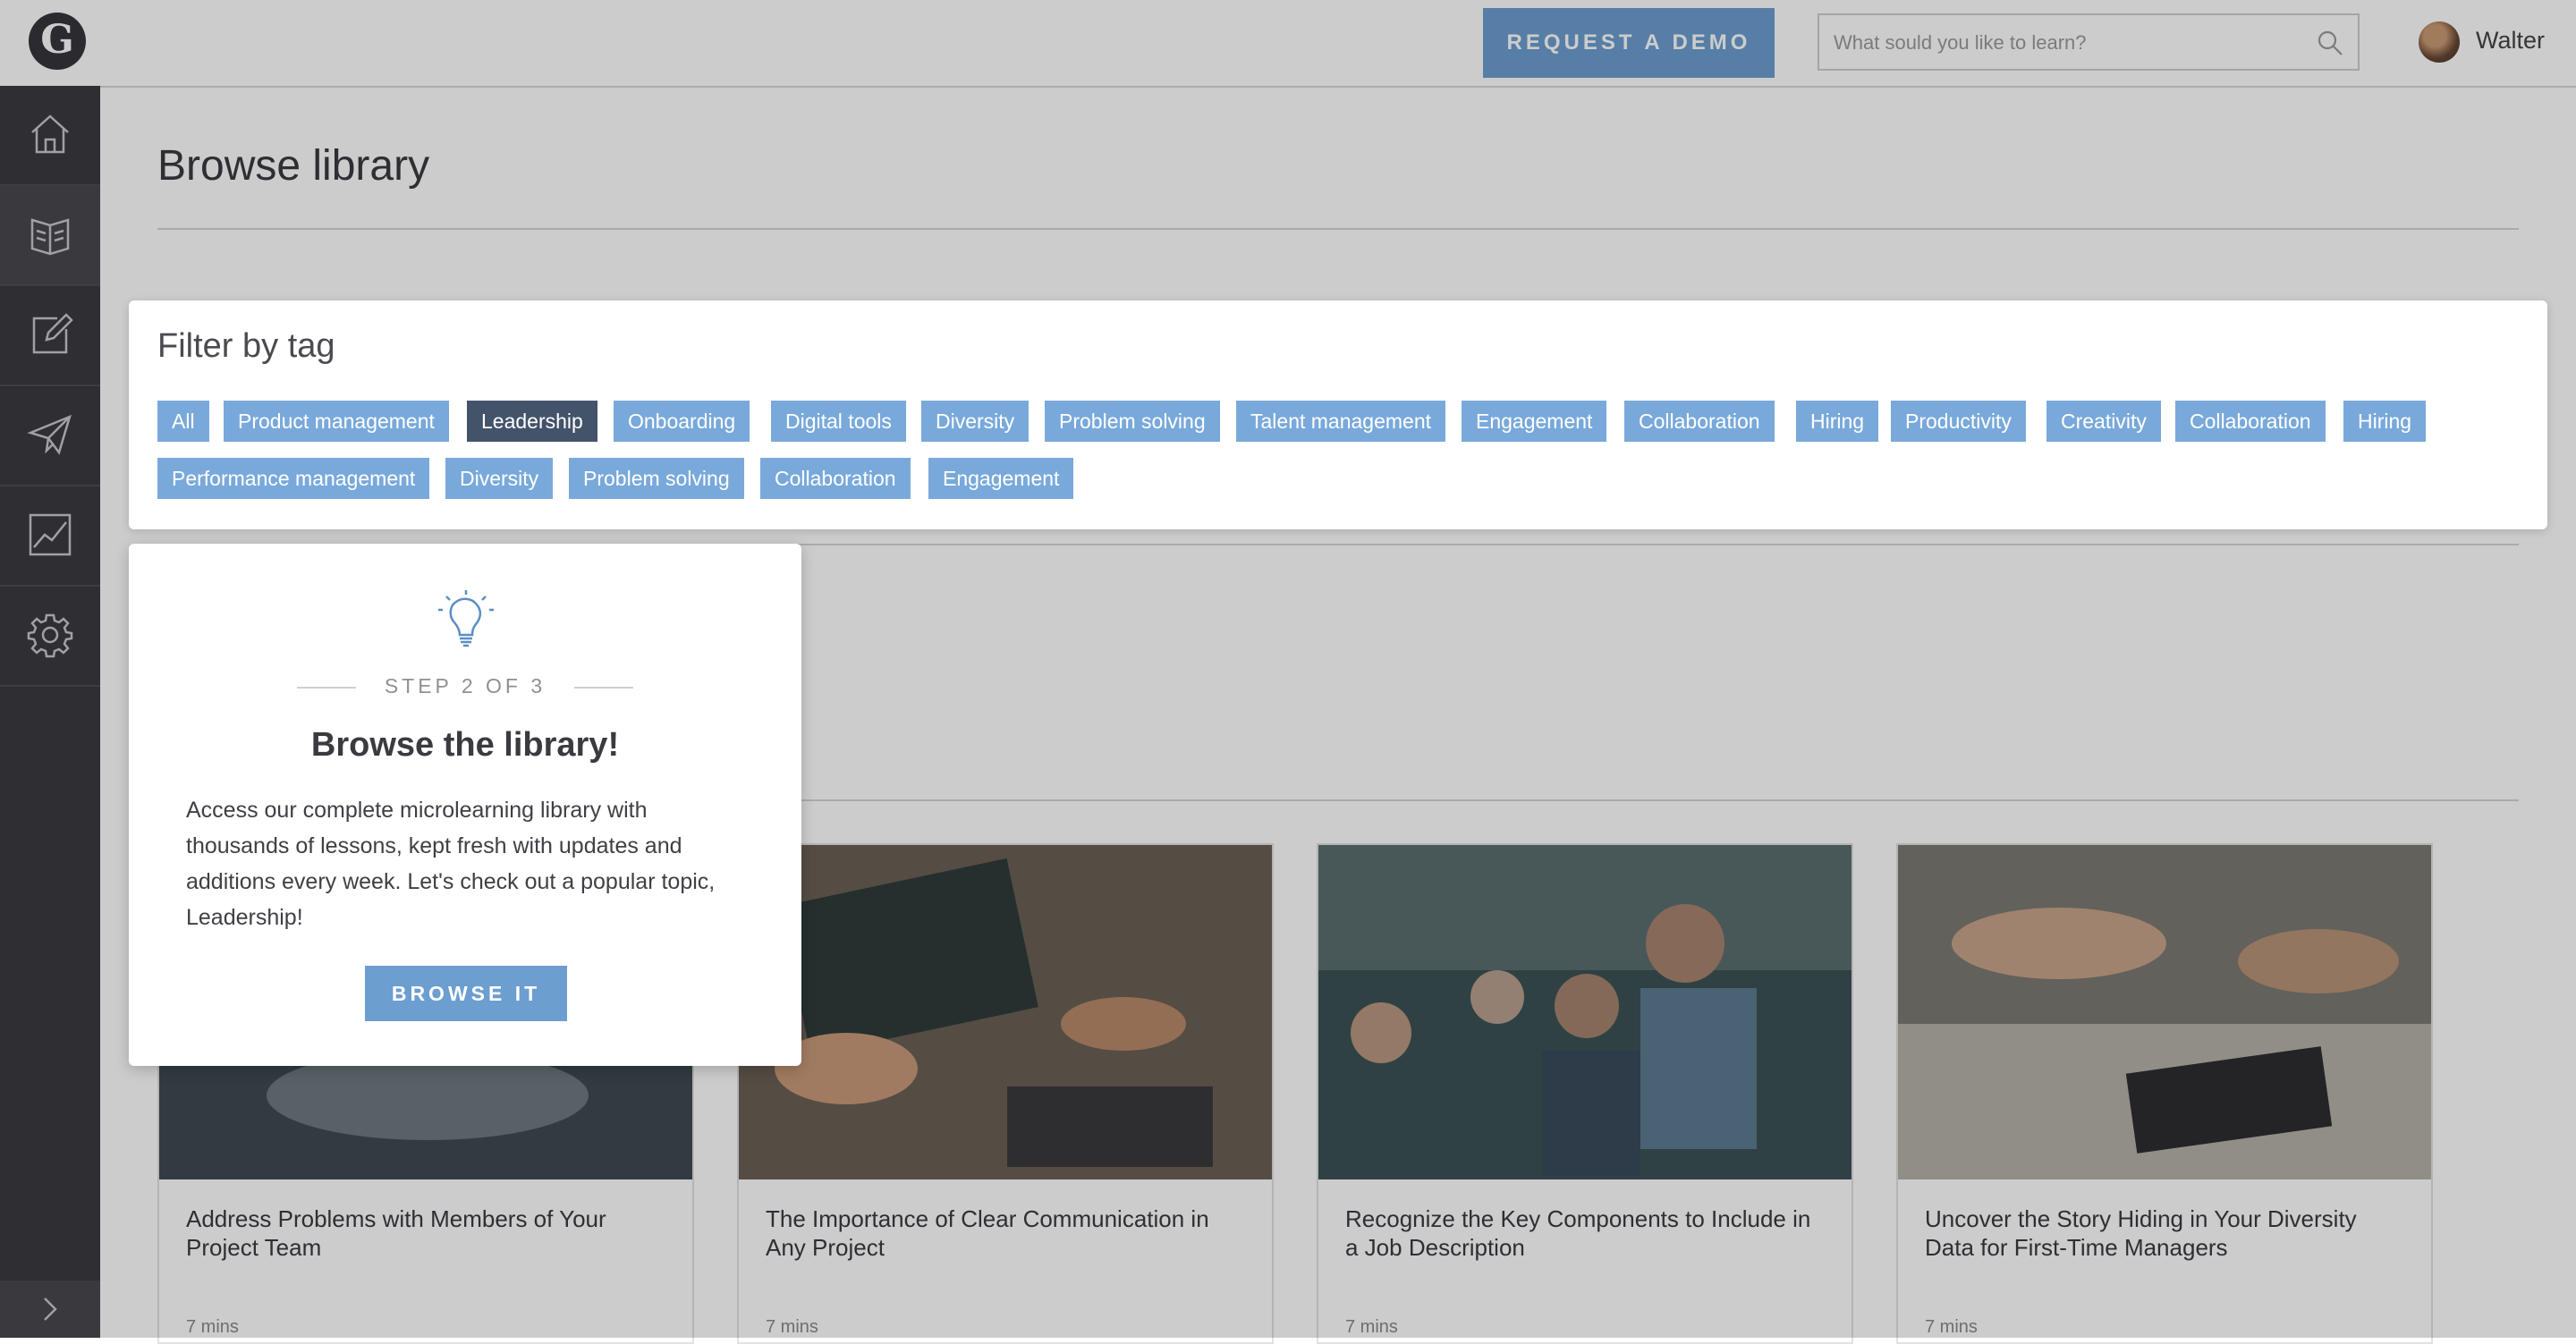 The width and height of the screenshot is (2576, 1344). I want to click on chart-icon, so click(50, 534).